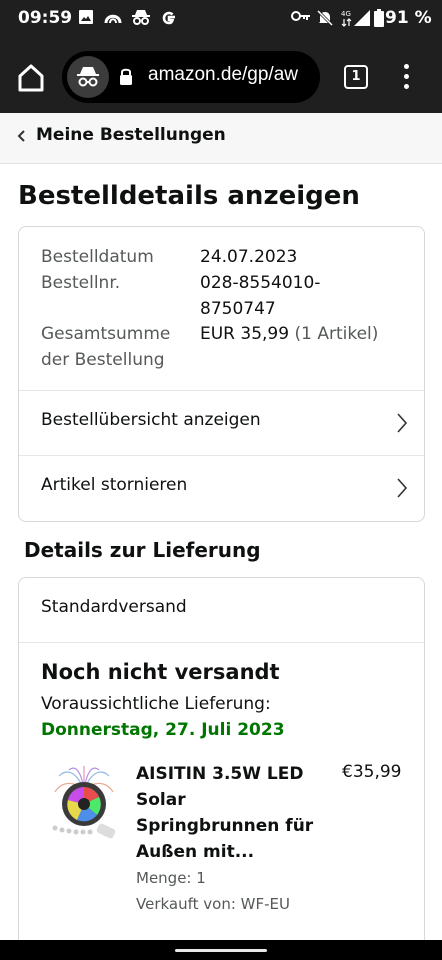 This screenshot has width=442, height=960. I want to click on view-order-summary-link: Bestellübersicht anzeigen, so click(221, 422).